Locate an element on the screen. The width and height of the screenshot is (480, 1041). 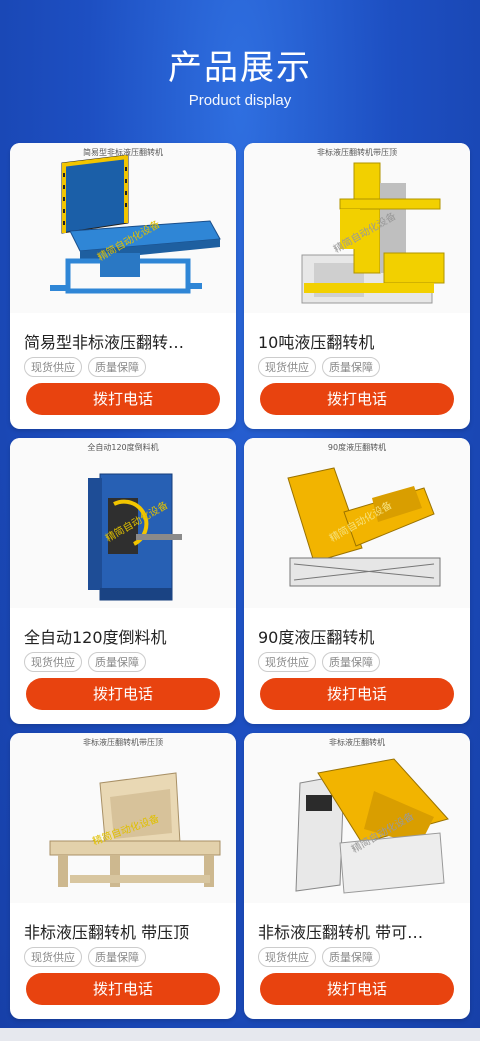
page-subtitle: Product display is located at coordinates (240, 100).